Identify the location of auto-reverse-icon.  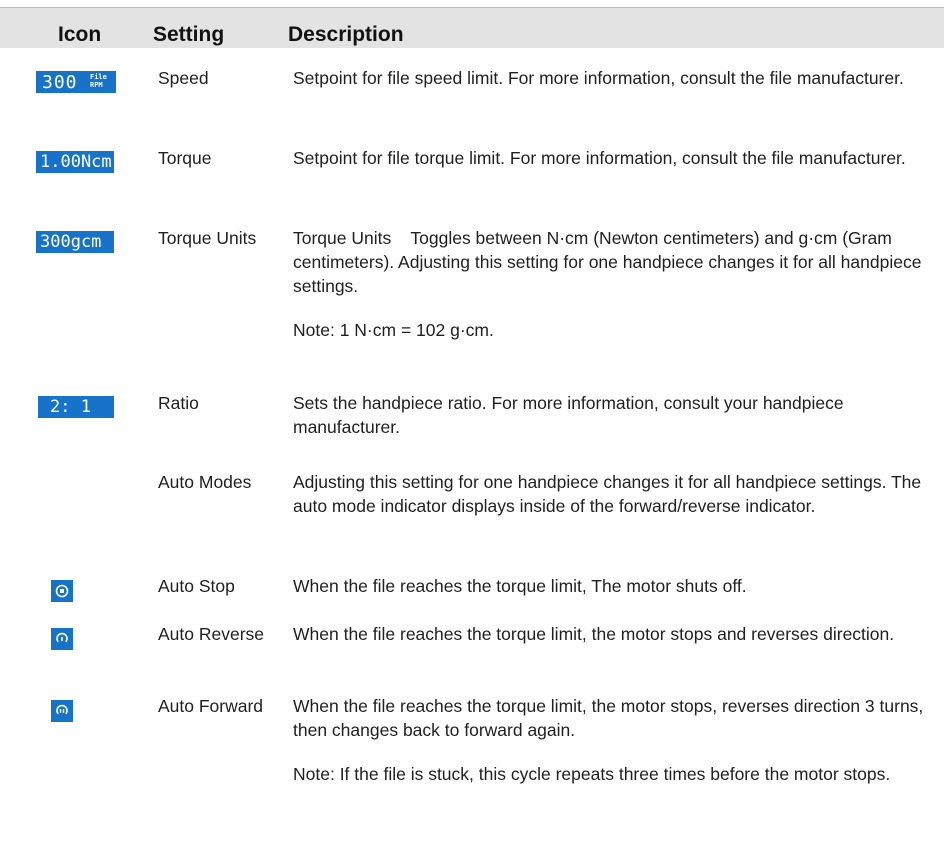
(62, 639).